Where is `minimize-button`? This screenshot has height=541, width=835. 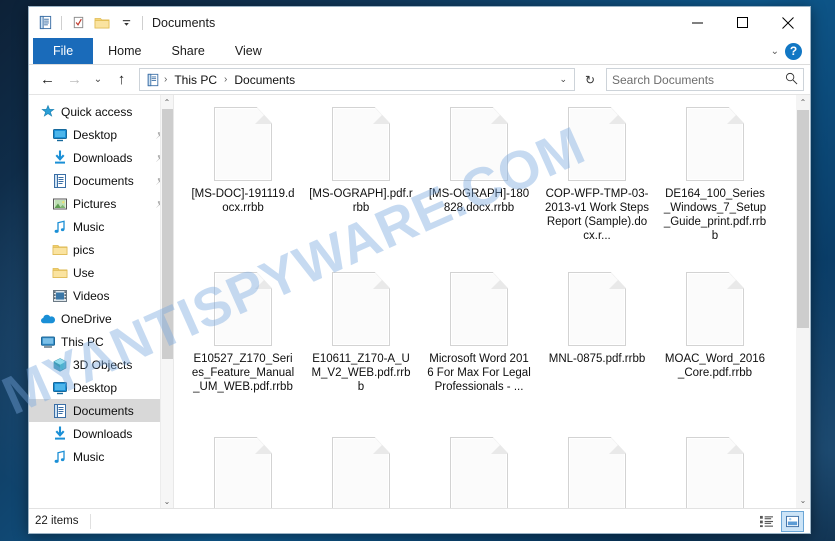
minimize-button is located at coordinates (697, 22).